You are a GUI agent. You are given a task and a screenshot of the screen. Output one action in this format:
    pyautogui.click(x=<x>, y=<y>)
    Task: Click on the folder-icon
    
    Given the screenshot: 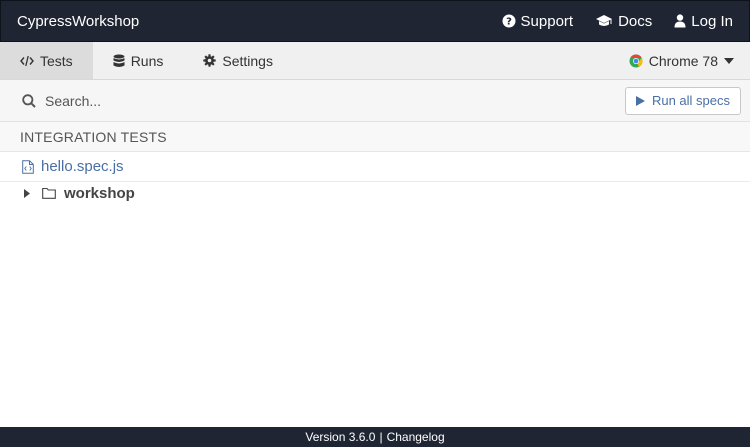 What is the action you would take?
    pyautogui.click(x=49, y=193)
    